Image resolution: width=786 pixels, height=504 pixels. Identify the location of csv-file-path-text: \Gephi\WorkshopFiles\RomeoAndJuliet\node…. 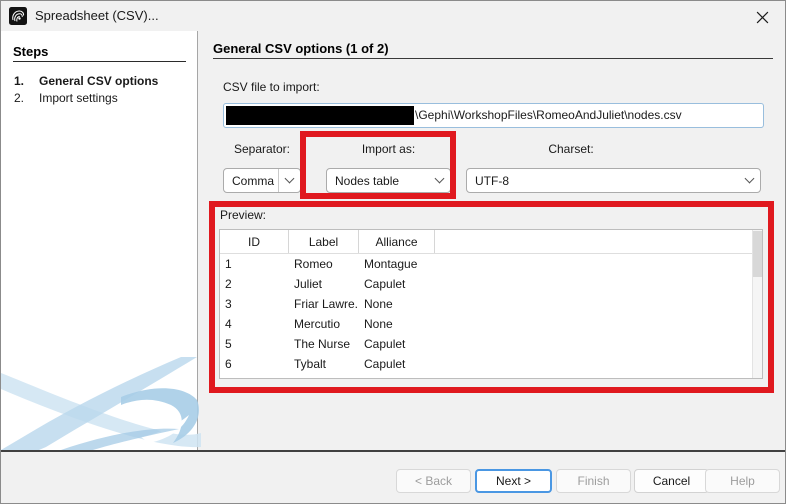
(548, 115).